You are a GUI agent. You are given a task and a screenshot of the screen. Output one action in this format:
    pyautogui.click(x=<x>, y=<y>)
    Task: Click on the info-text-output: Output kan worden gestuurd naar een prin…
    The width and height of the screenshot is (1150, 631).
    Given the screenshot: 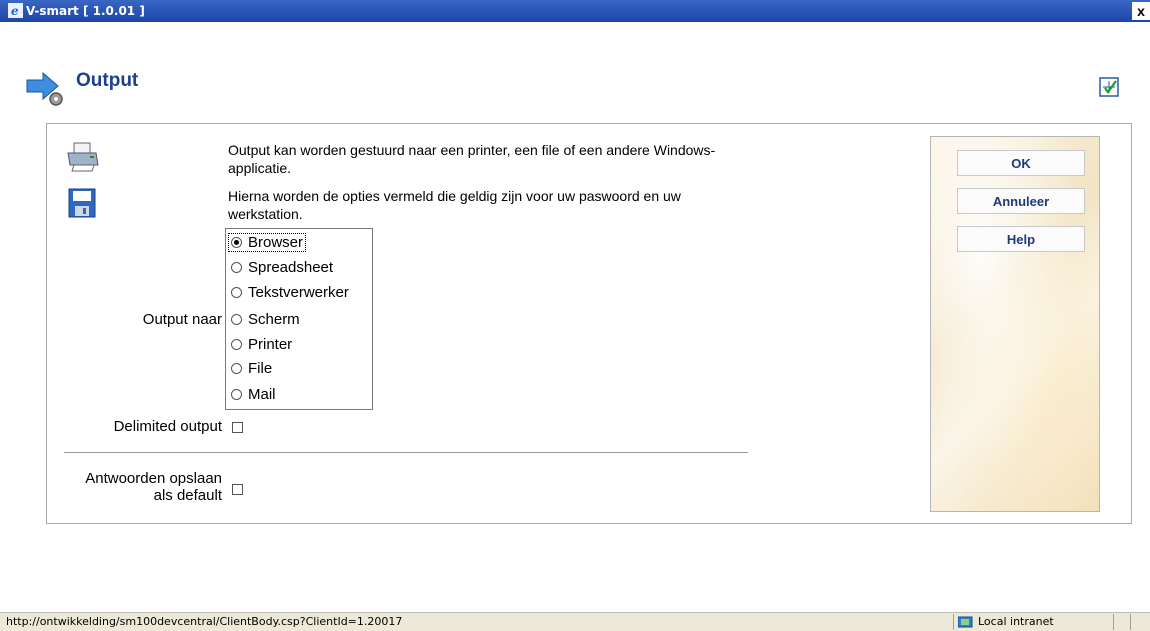 What is the action you would take?
    pyautogui.click(x=472, y=159)
    